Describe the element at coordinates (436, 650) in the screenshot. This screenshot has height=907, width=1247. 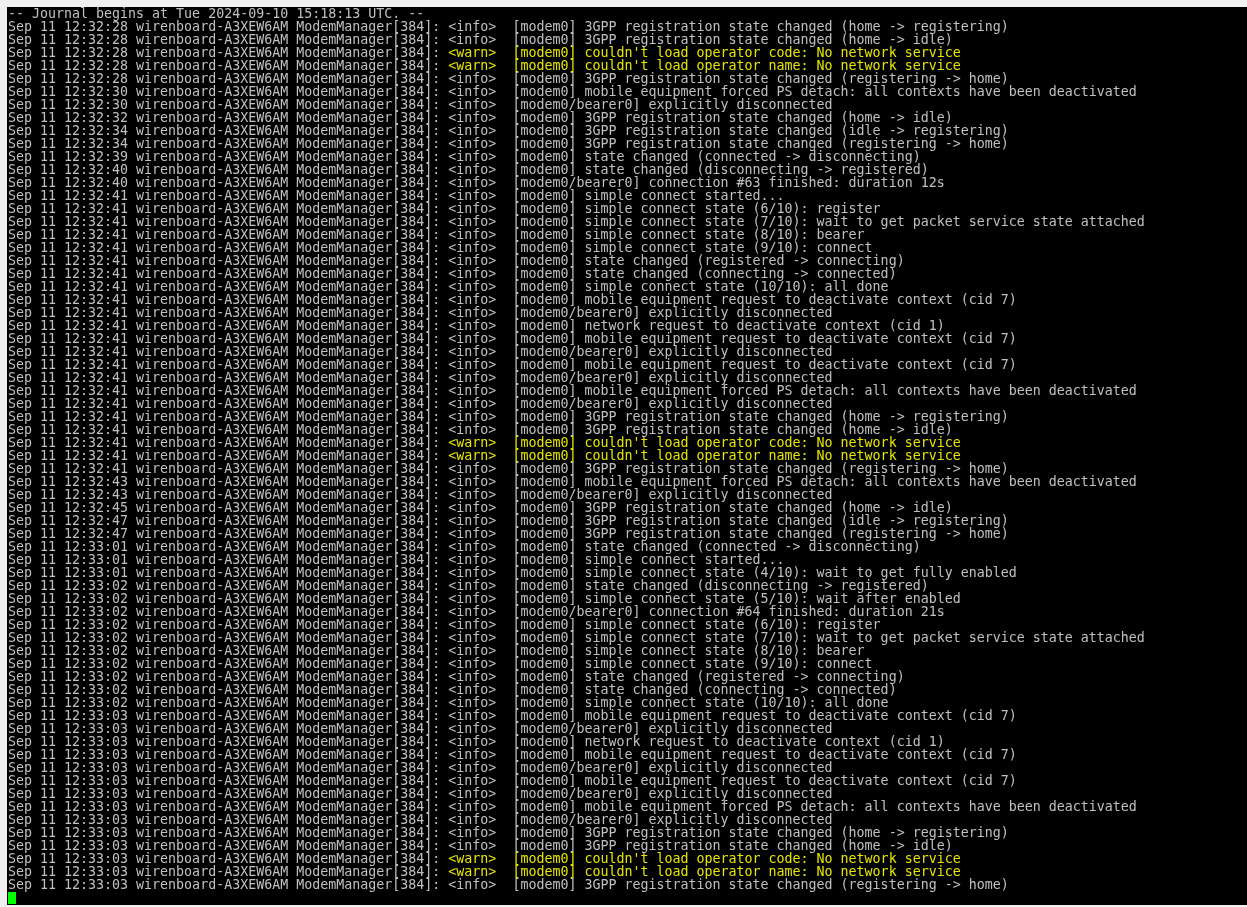
I see `log-line: Sep 11 12:33:02 wirenboard-A3XEW6AM ModemManager[384]: <info> [modem0] simple connect state (8/10): bearer` at that location.